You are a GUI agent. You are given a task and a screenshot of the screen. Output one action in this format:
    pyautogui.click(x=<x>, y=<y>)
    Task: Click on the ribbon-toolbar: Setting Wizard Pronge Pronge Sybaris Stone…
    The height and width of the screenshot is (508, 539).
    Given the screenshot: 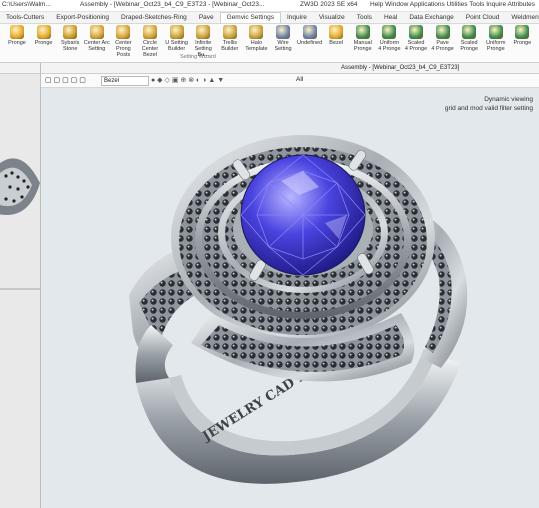 What is the action you would take?
    pyautogui.click(x=269, y=43)
    